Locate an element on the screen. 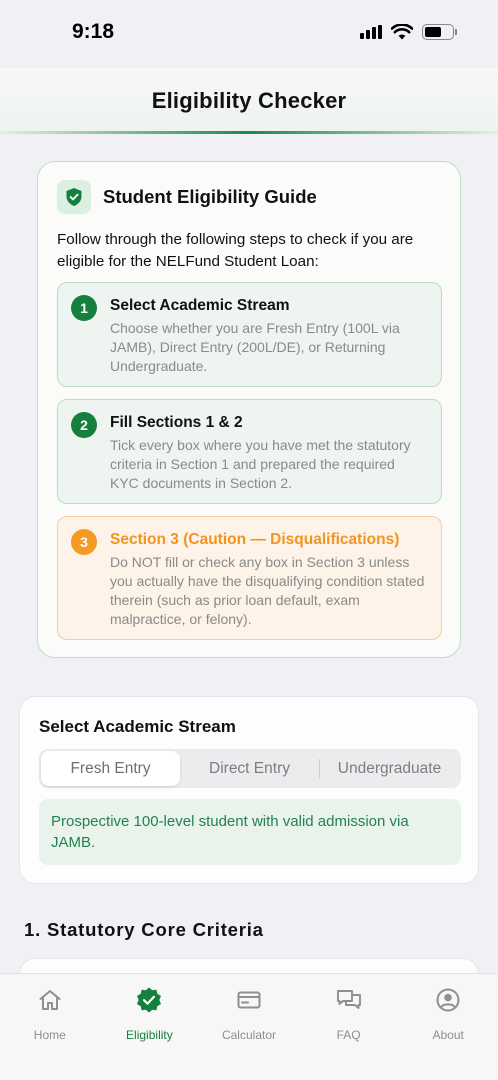  chat-bubbles-icon is located at coordinates (349, 1000).